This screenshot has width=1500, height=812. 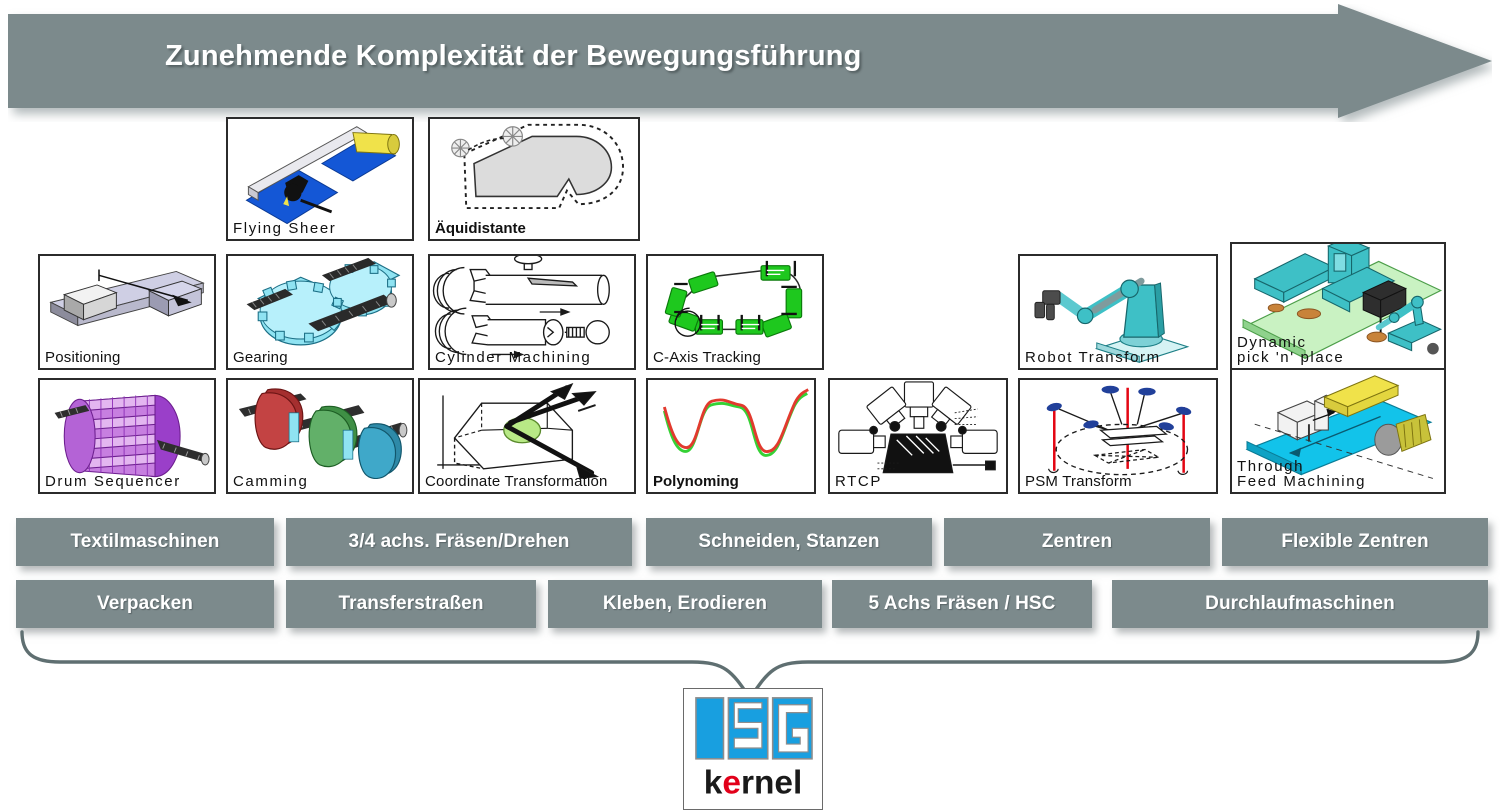 What do you see at coordinates (513, 358) in the screenshot?
I see `cylinder-machining-caption: Cylinder Machining` at bounding box center [513, 358].